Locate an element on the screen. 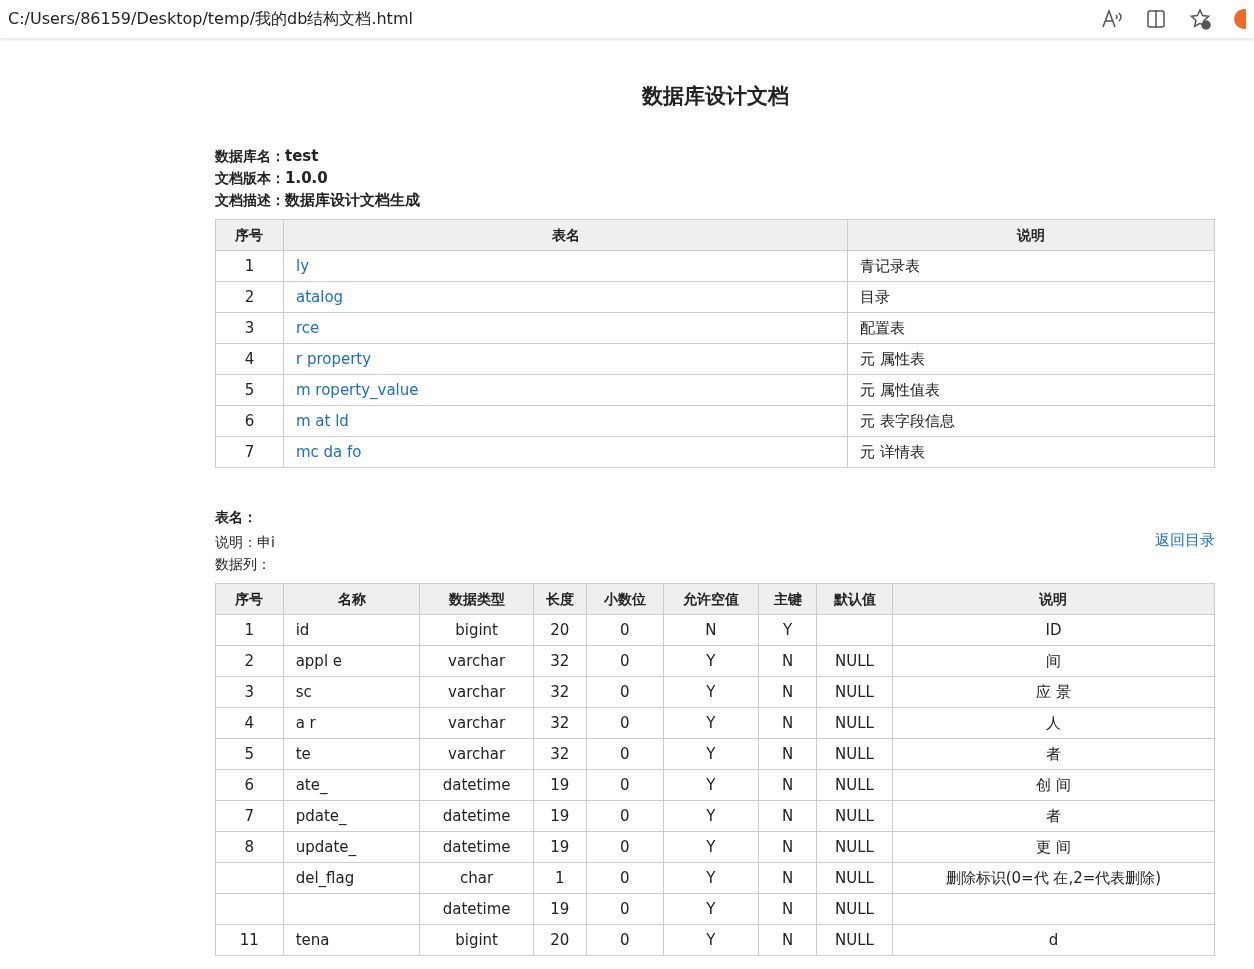 The image size is (1254, 969). column-header: 数据类型 is located at coordinates (476, 599).